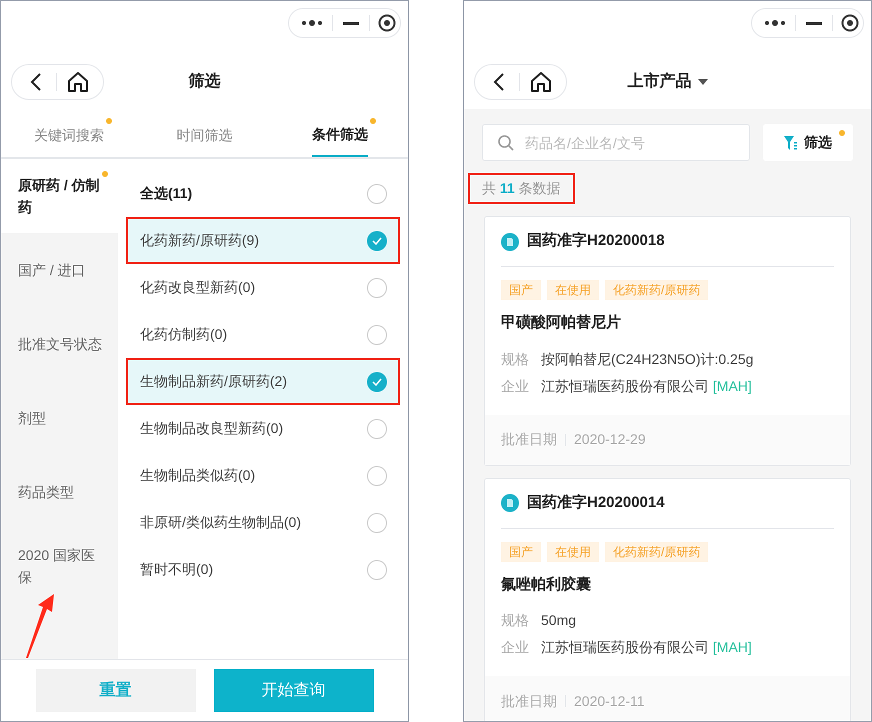  What do you see at coordinates (59, 344) in the screenshot?
I see `sidebar-item: 批准文号状态` at bounding box center [59, 344].